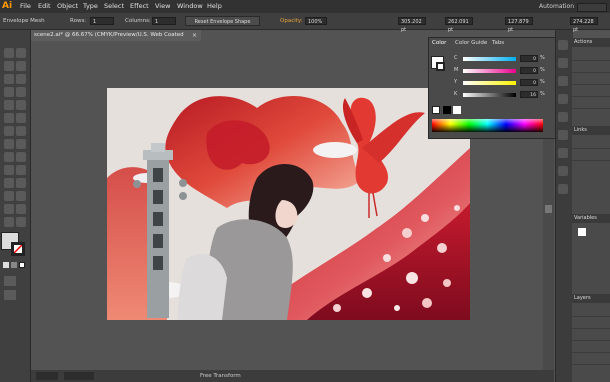  I want to click on free-transform-tool-icon, so click(21, 144).